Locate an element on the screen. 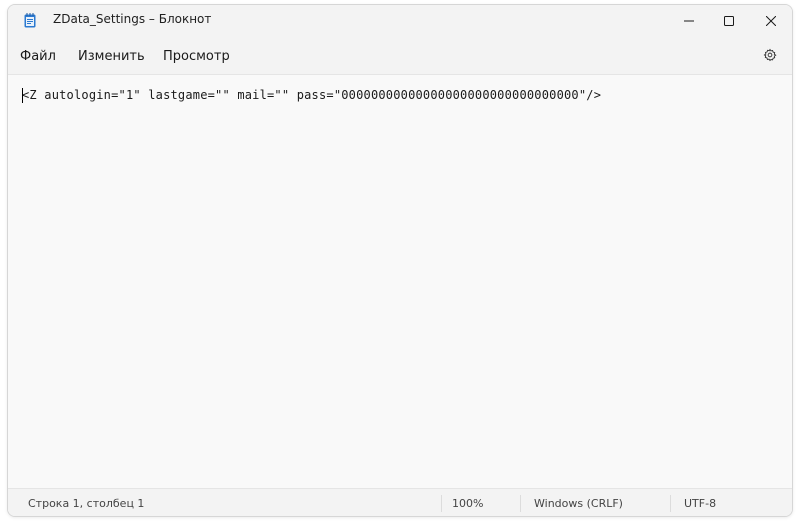 The image size is (800, 522). encoding: UTF-8 is located at coordinates (700, 503).